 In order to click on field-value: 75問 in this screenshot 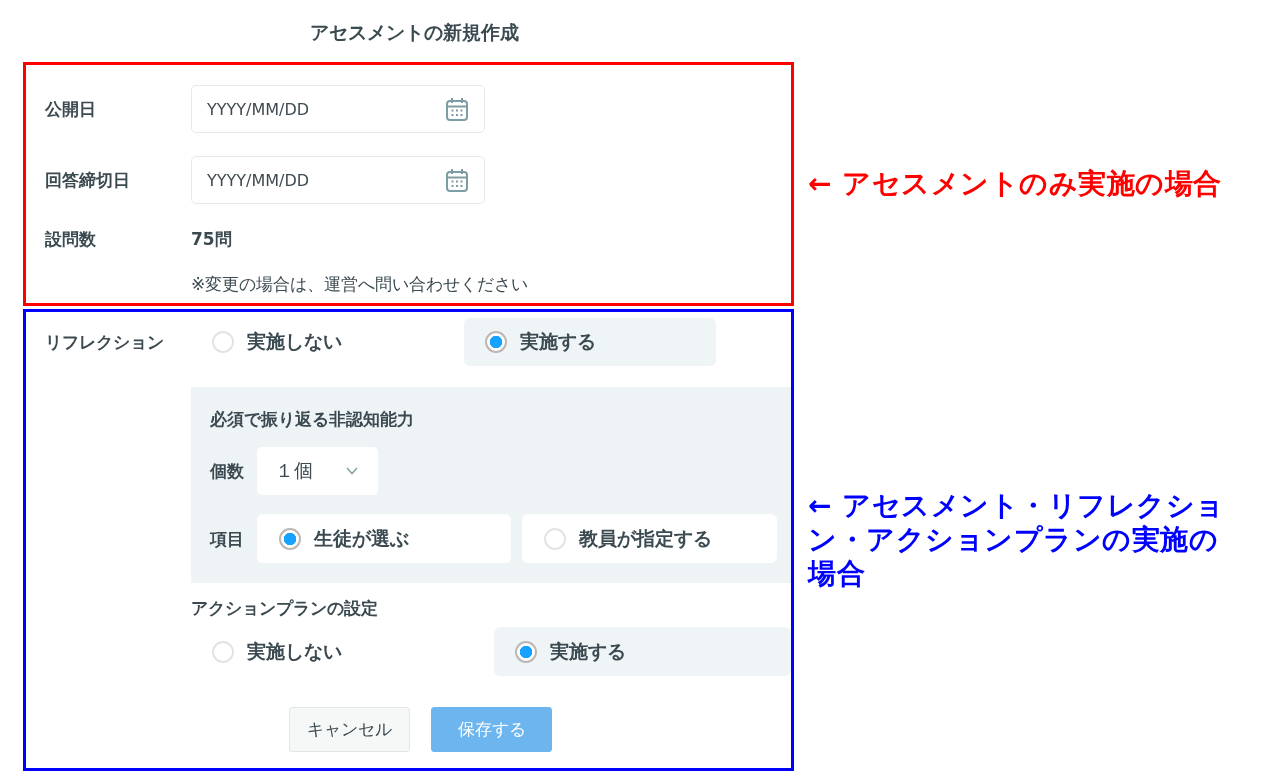, I will do `click(211, 239)`.